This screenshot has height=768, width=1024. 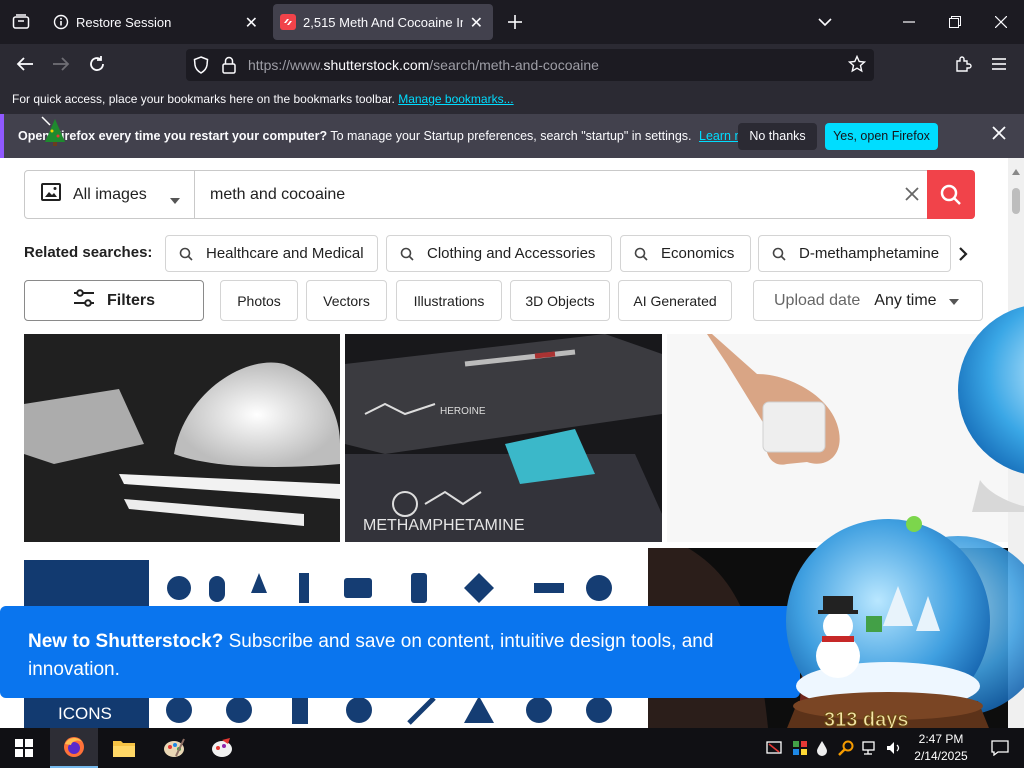 What do you see at coordinates (346, 300) in the screenshot?
I see `filter-vectors: Vectors` at bounding box center [346, 300].